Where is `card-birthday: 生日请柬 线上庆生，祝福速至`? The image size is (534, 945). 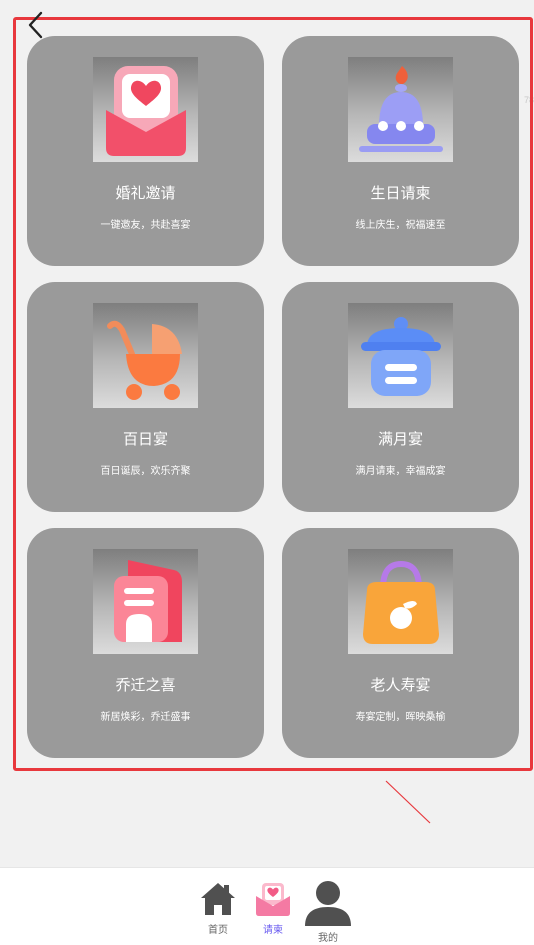
card-birthday: 生日请柬 线上庆生，祝福速至 is located at coordinates (400, 151).